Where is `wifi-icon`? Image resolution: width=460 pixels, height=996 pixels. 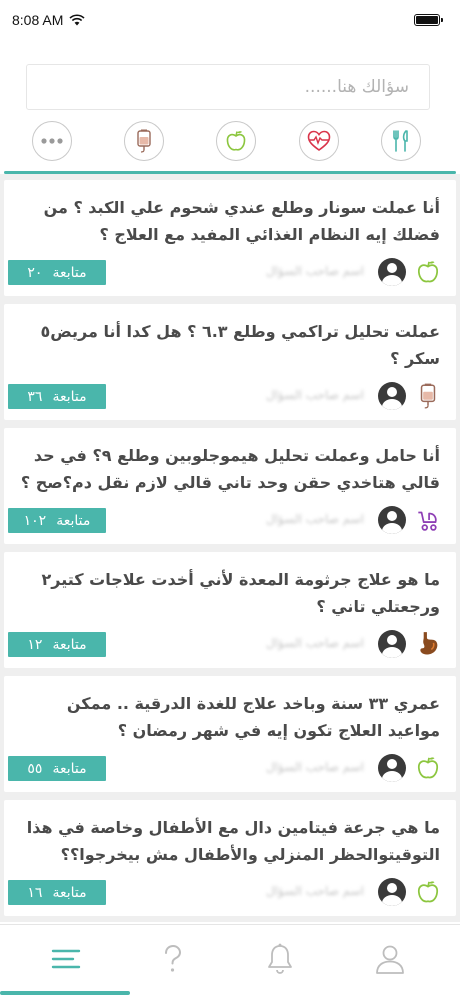 wifi-icon is located at coordinates (77, 20).